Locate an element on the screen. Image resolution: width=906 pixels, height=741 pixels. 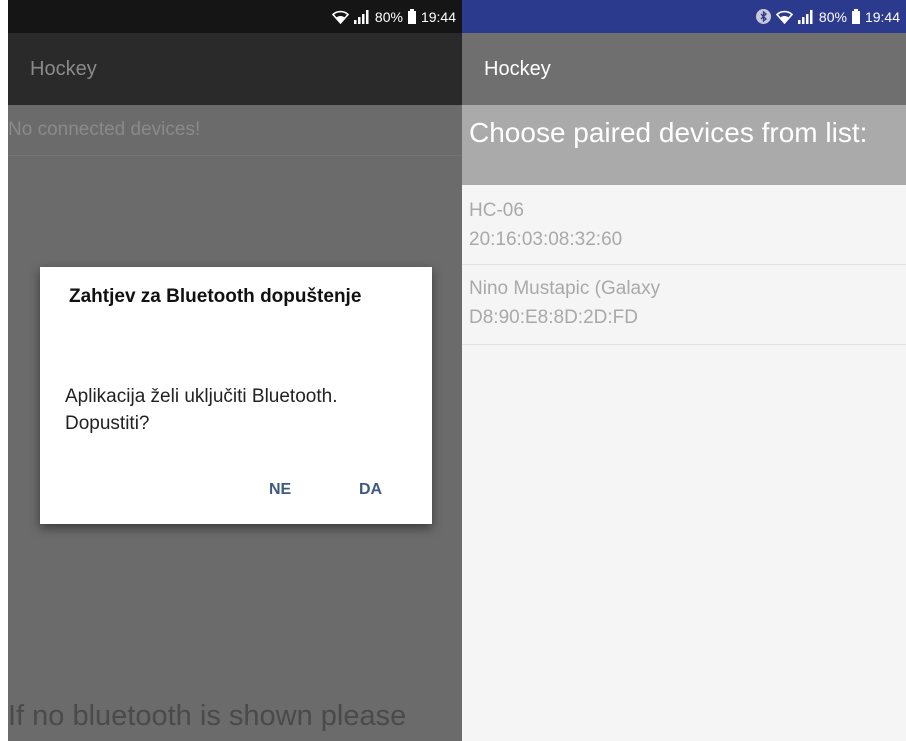
dialog-title: Zahtjev za Bluetooth dopuštenje is located at coordinates (215, 296).